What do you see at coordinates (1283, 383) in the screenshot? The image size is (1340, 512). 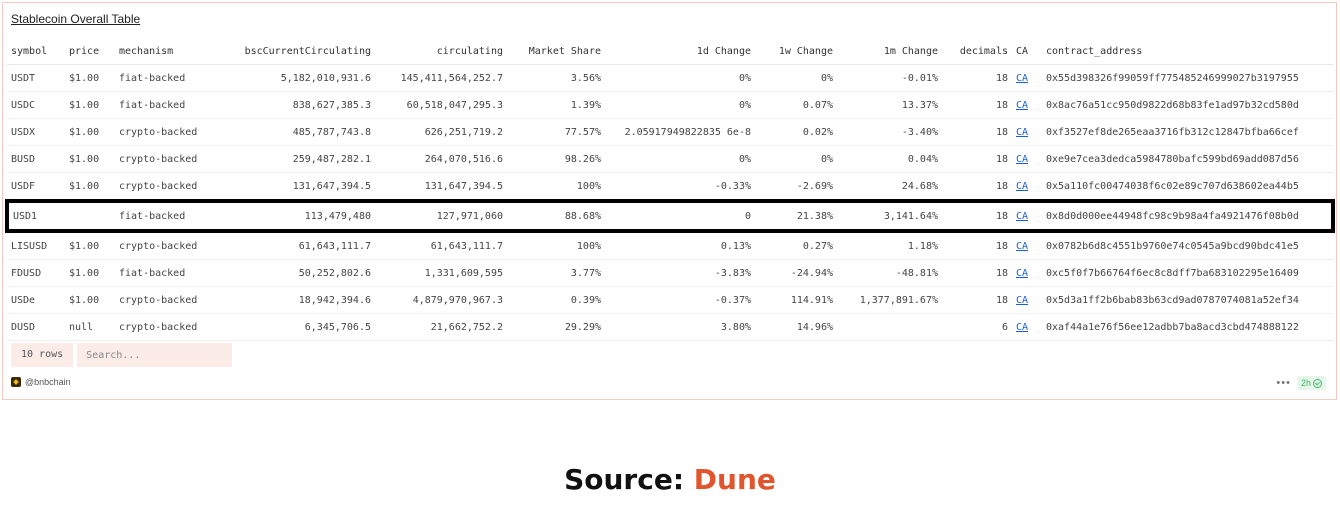 I see `more-options-icon: •••` at bounding box center [1283, 383].